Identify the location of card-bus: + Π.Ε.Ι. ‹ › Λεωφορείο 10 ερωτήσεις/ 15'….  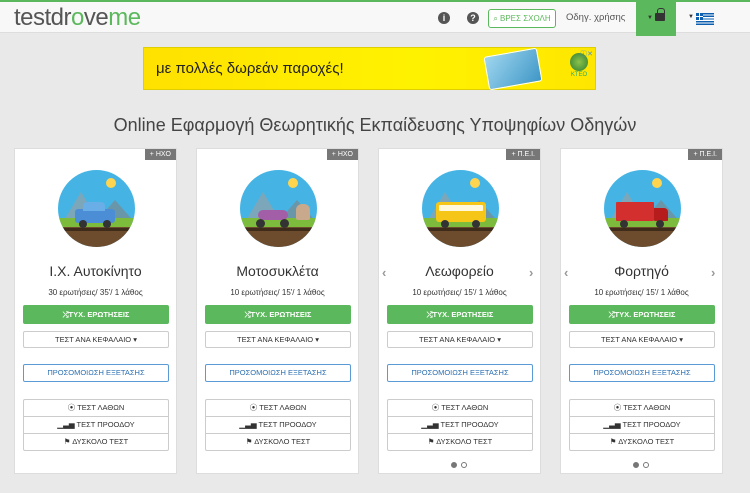
(459, 311).